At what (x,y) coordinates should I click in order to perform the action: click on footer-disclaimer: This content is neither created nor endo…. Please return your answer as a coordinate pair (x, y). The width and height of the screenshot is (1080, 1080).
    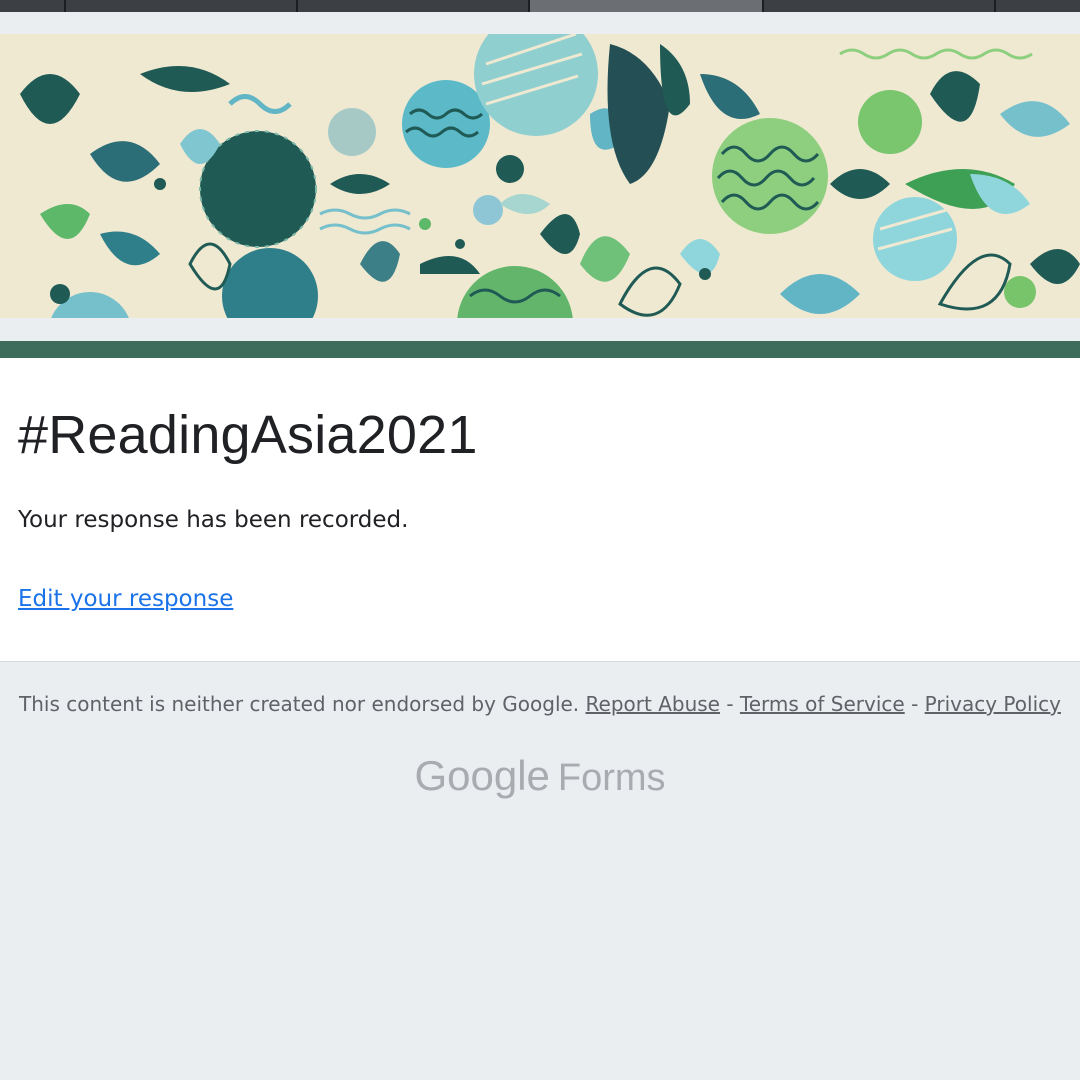
    Looking at the image, I should click on (299, 704).